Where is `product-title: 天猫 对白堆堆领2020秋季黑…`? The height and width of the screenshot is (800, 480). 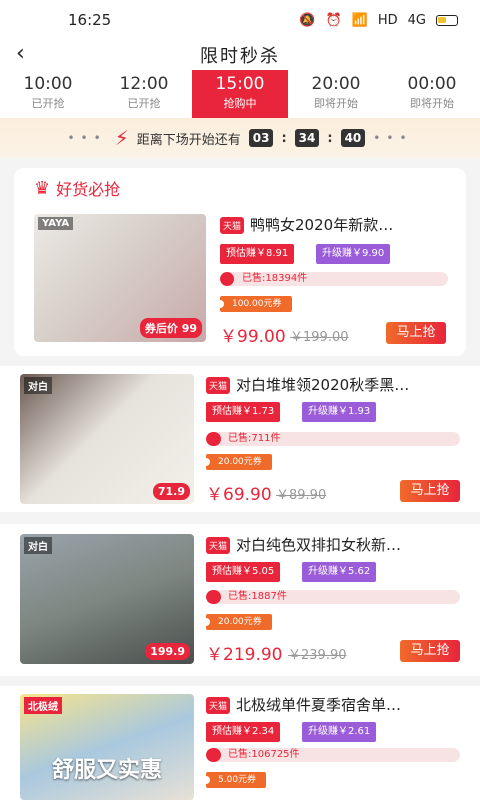
product-title: 天猫 对白堆堆领2020秋季黑… is located at coordinates (336, 384).